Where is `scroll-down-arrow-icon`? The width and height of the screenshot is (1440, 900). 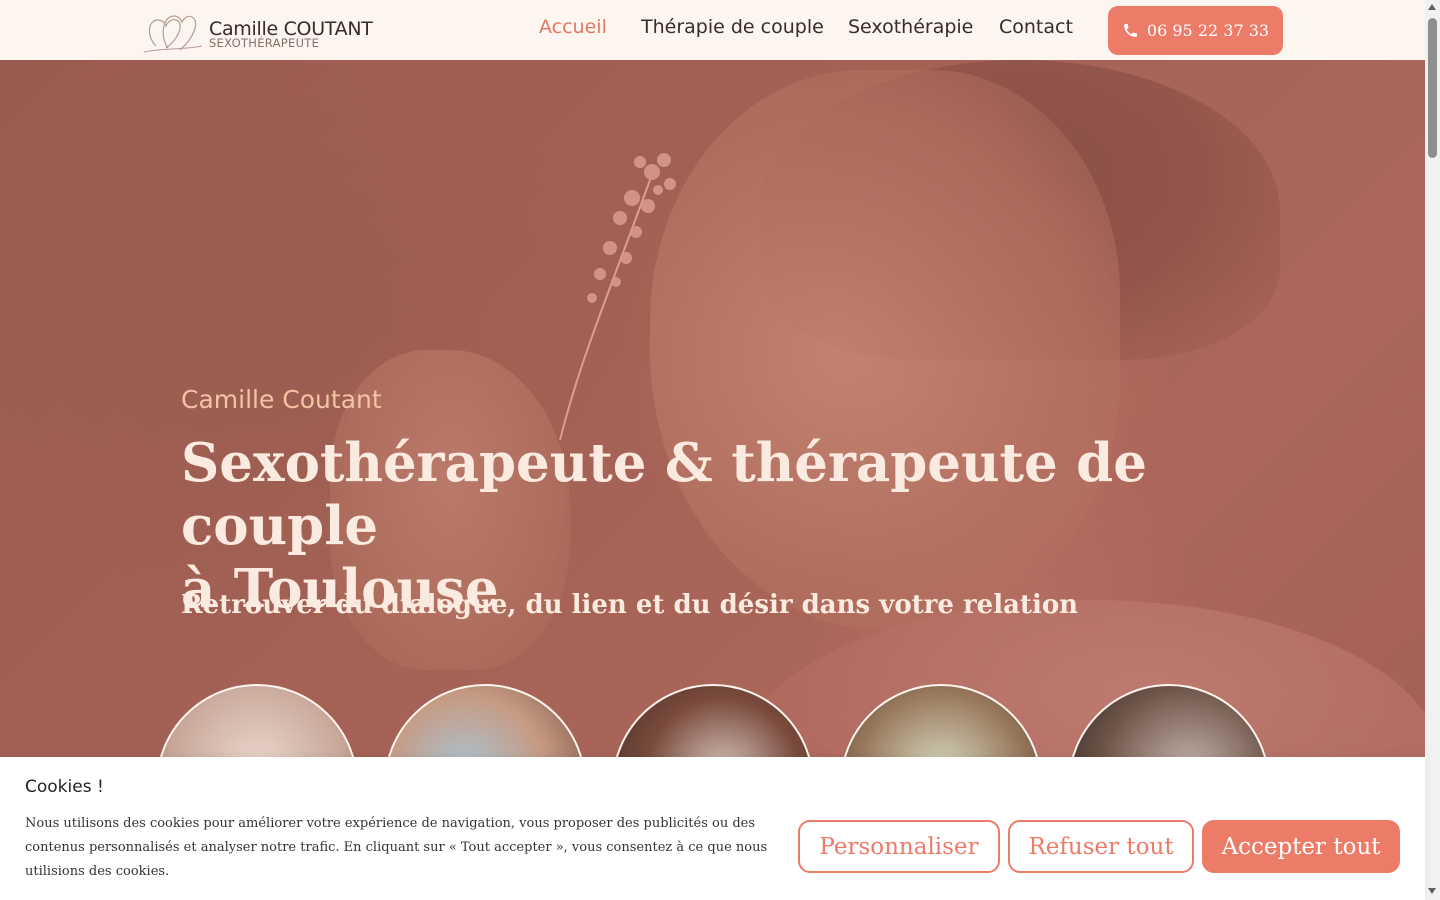
scroll-down-arrow-icon is located at coordinates (1432, 891).